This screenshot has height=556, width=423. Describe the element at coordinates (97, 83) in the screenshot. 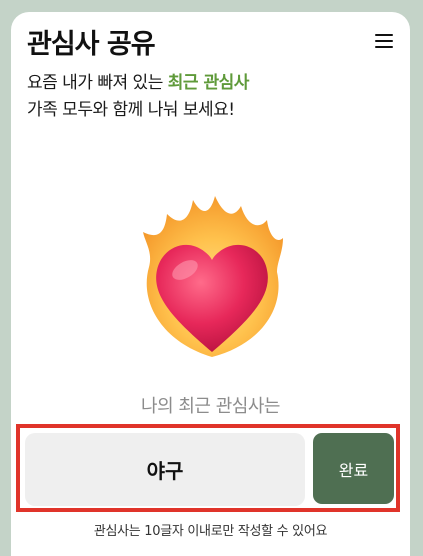

I see `intro-line-1-prefix: 요즘 내가 빠져 있는` at that location.